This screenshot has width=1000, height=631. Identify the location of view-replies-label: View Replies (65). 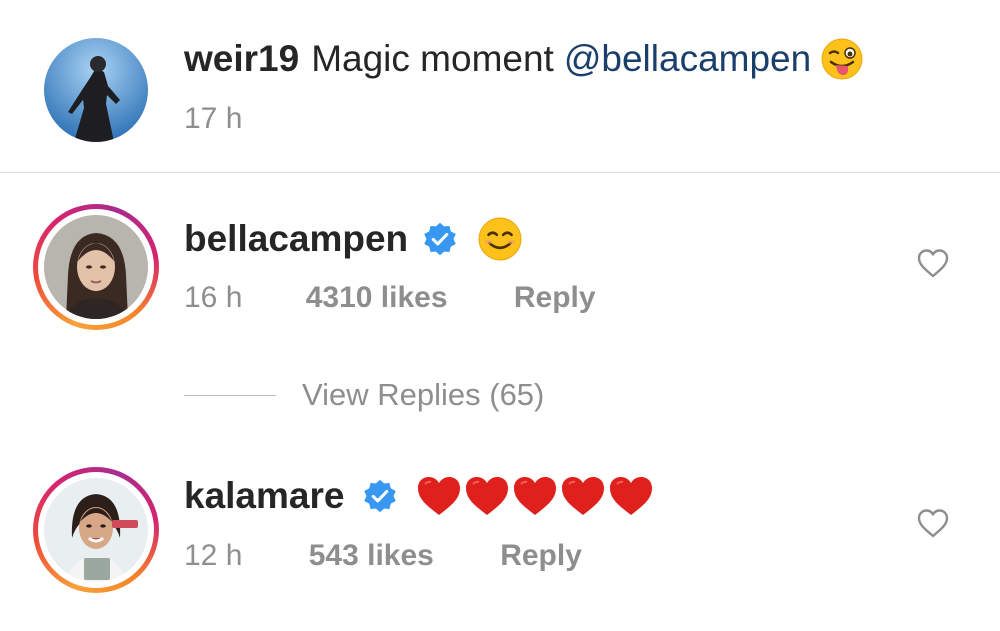
(423, 395).